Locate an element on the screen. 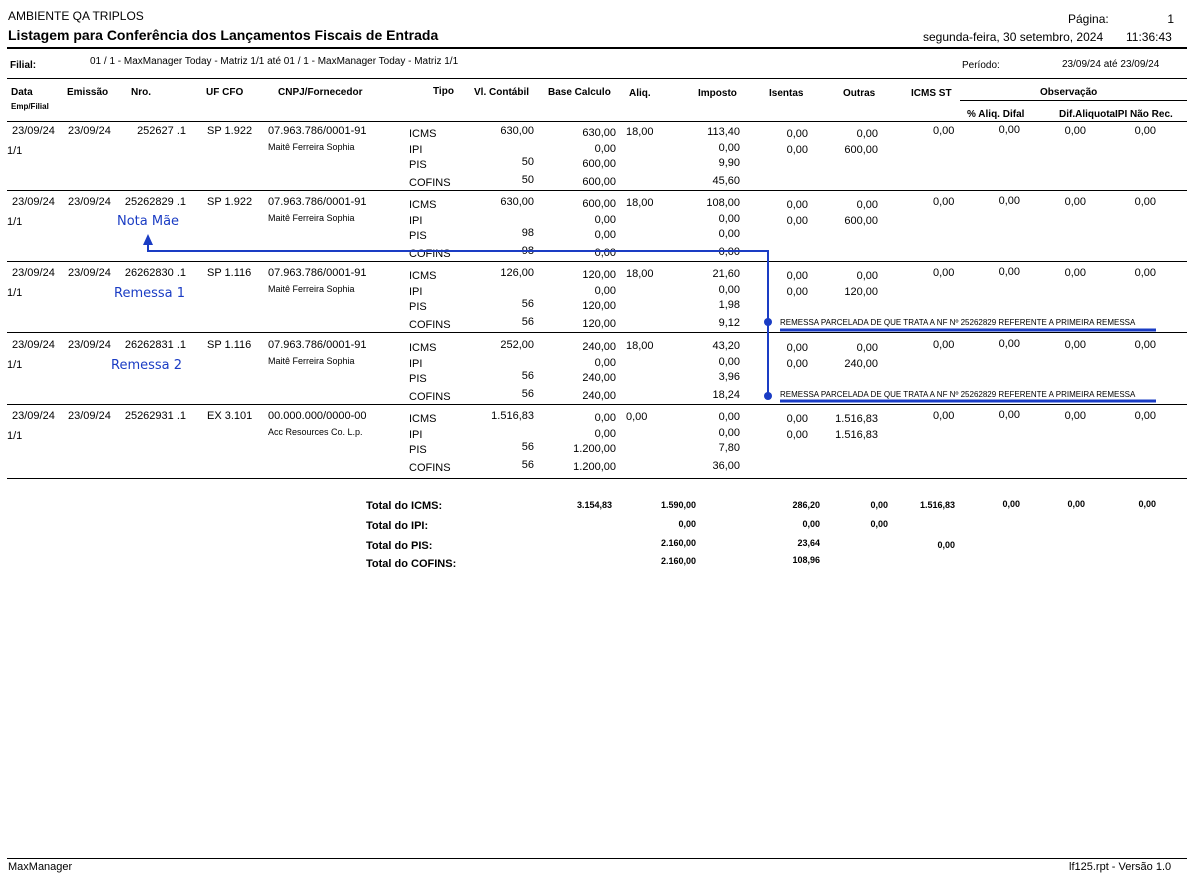 The image size is (1201, 883). annotation-link-line is located at coordinates (458, 320).